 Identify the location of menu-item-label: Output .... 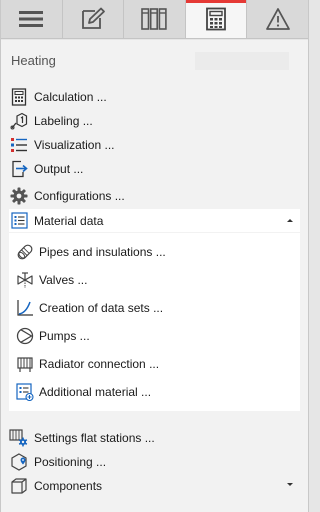
(59, 168).